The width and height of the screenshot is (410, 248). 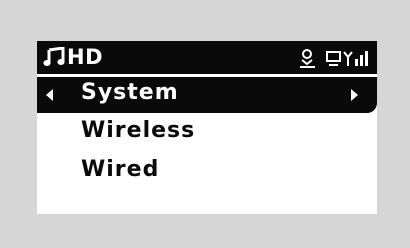 What do you see at coordinates (138, 130) in the screenshot?
I see `menu-item-label: Wireless` at bounding box center [138, 130].